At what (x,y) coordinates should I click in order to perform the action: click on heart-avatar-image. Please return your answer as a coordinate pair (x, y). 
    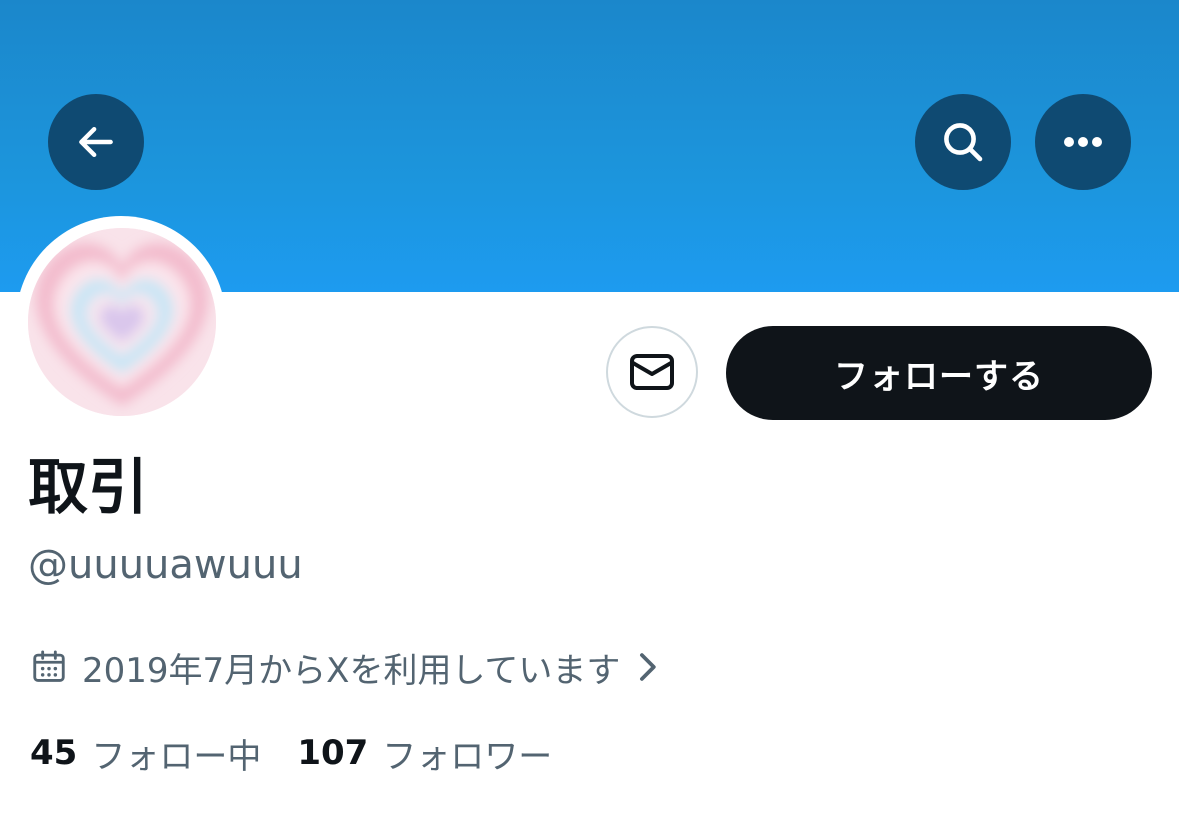
    Looking at the image, I should click on (122, 322).